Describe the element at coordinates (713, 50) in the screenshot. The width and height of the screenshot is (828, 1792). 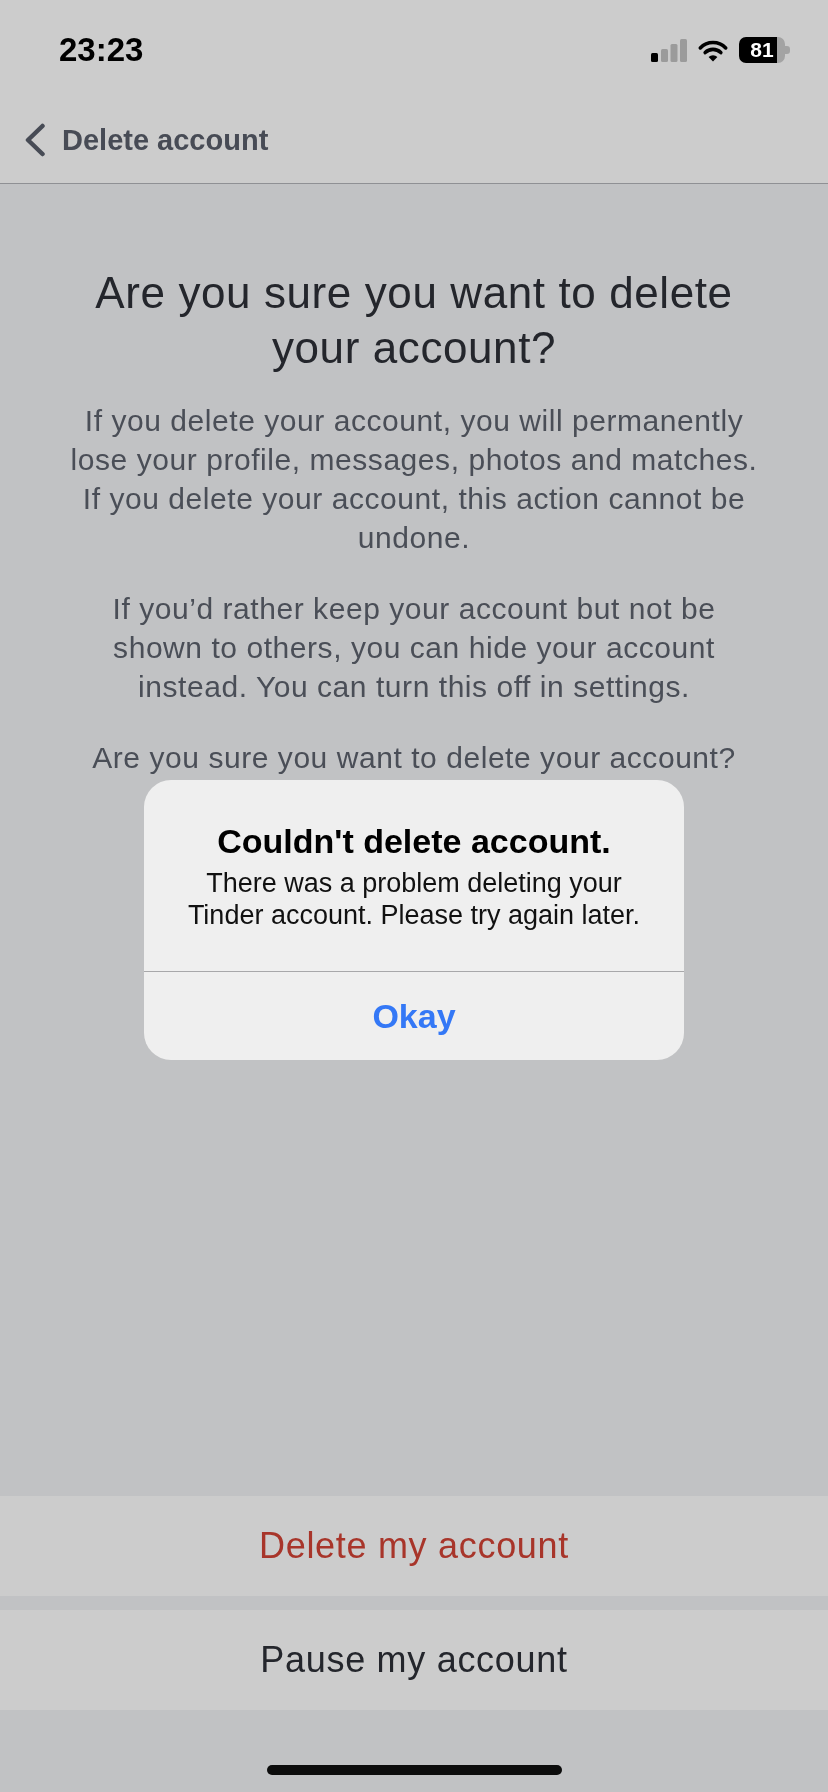
I see `wifi-icon` at that location.